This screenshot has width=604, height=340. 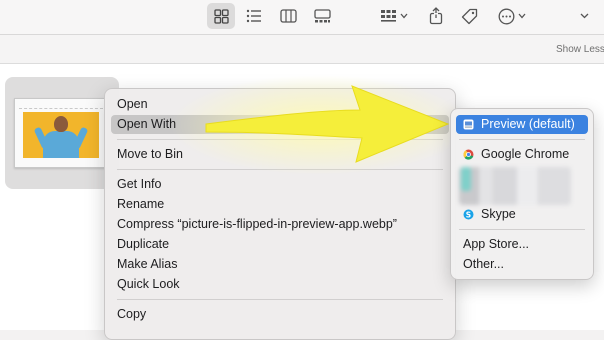 I want to click on preview-app-icon, so click(x=468, y=124).